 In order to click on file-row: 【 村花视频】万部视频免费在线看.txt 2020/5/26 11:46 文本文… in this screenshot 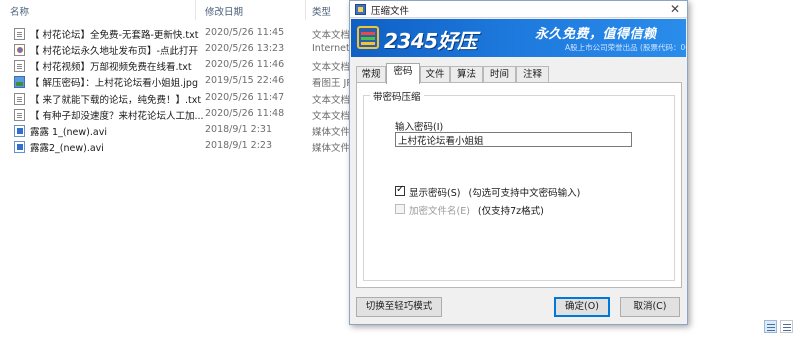, I will do `click(175, 66)`.